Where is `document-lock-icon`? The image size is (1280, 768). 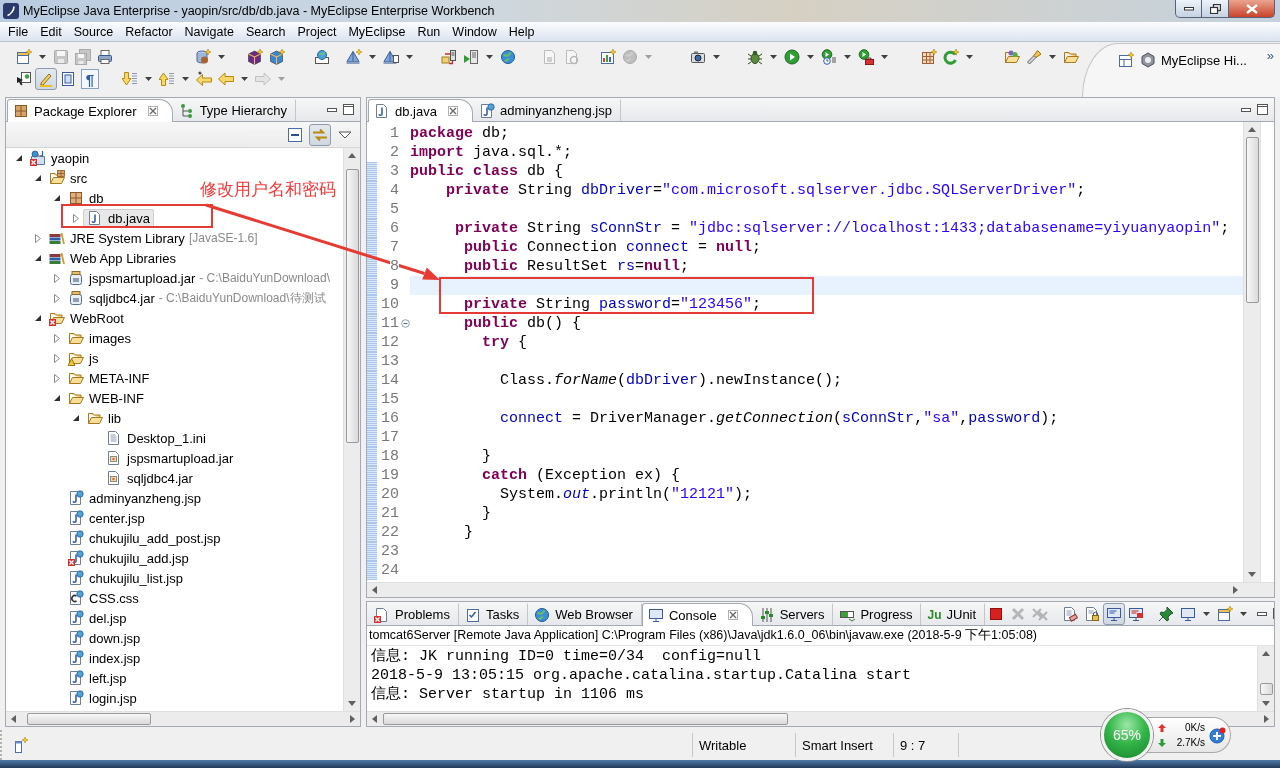
document-lock-icon is located at coordinates (1092, 613).